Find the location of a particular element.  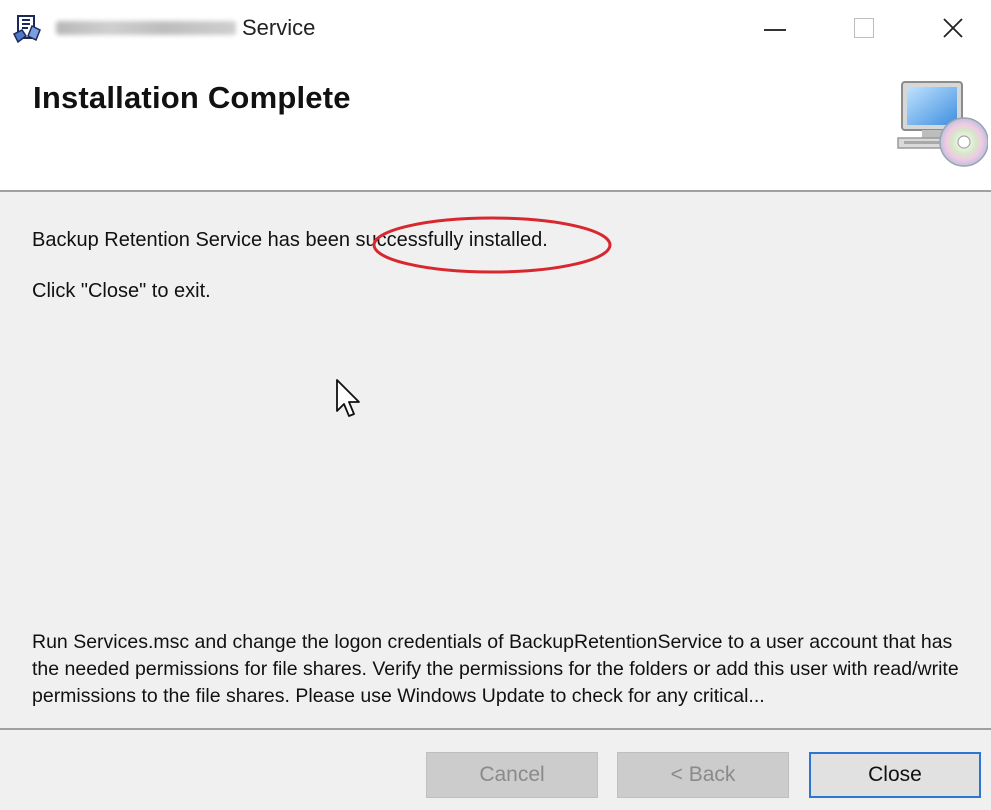

maximize-button is located at coordinates (864, 28).